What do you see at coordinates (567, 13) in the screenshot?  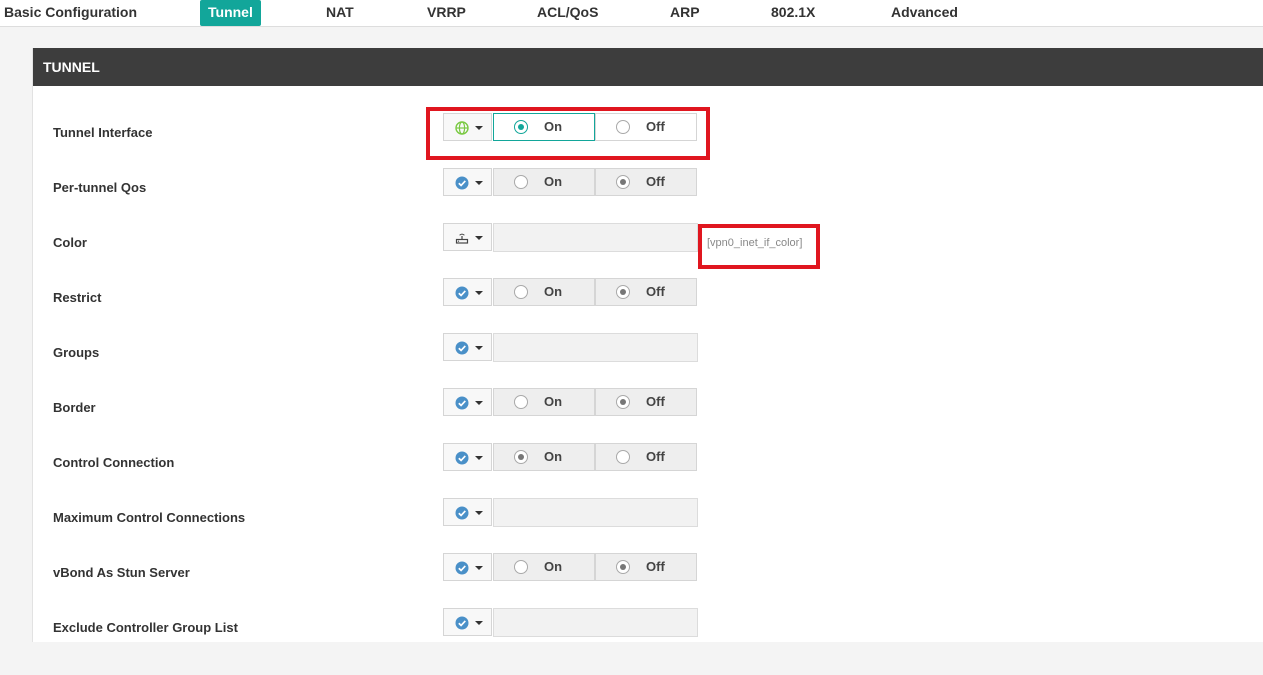 I see `tab-acl-qos: ACL/QoS` at bounding box center [567, 13].